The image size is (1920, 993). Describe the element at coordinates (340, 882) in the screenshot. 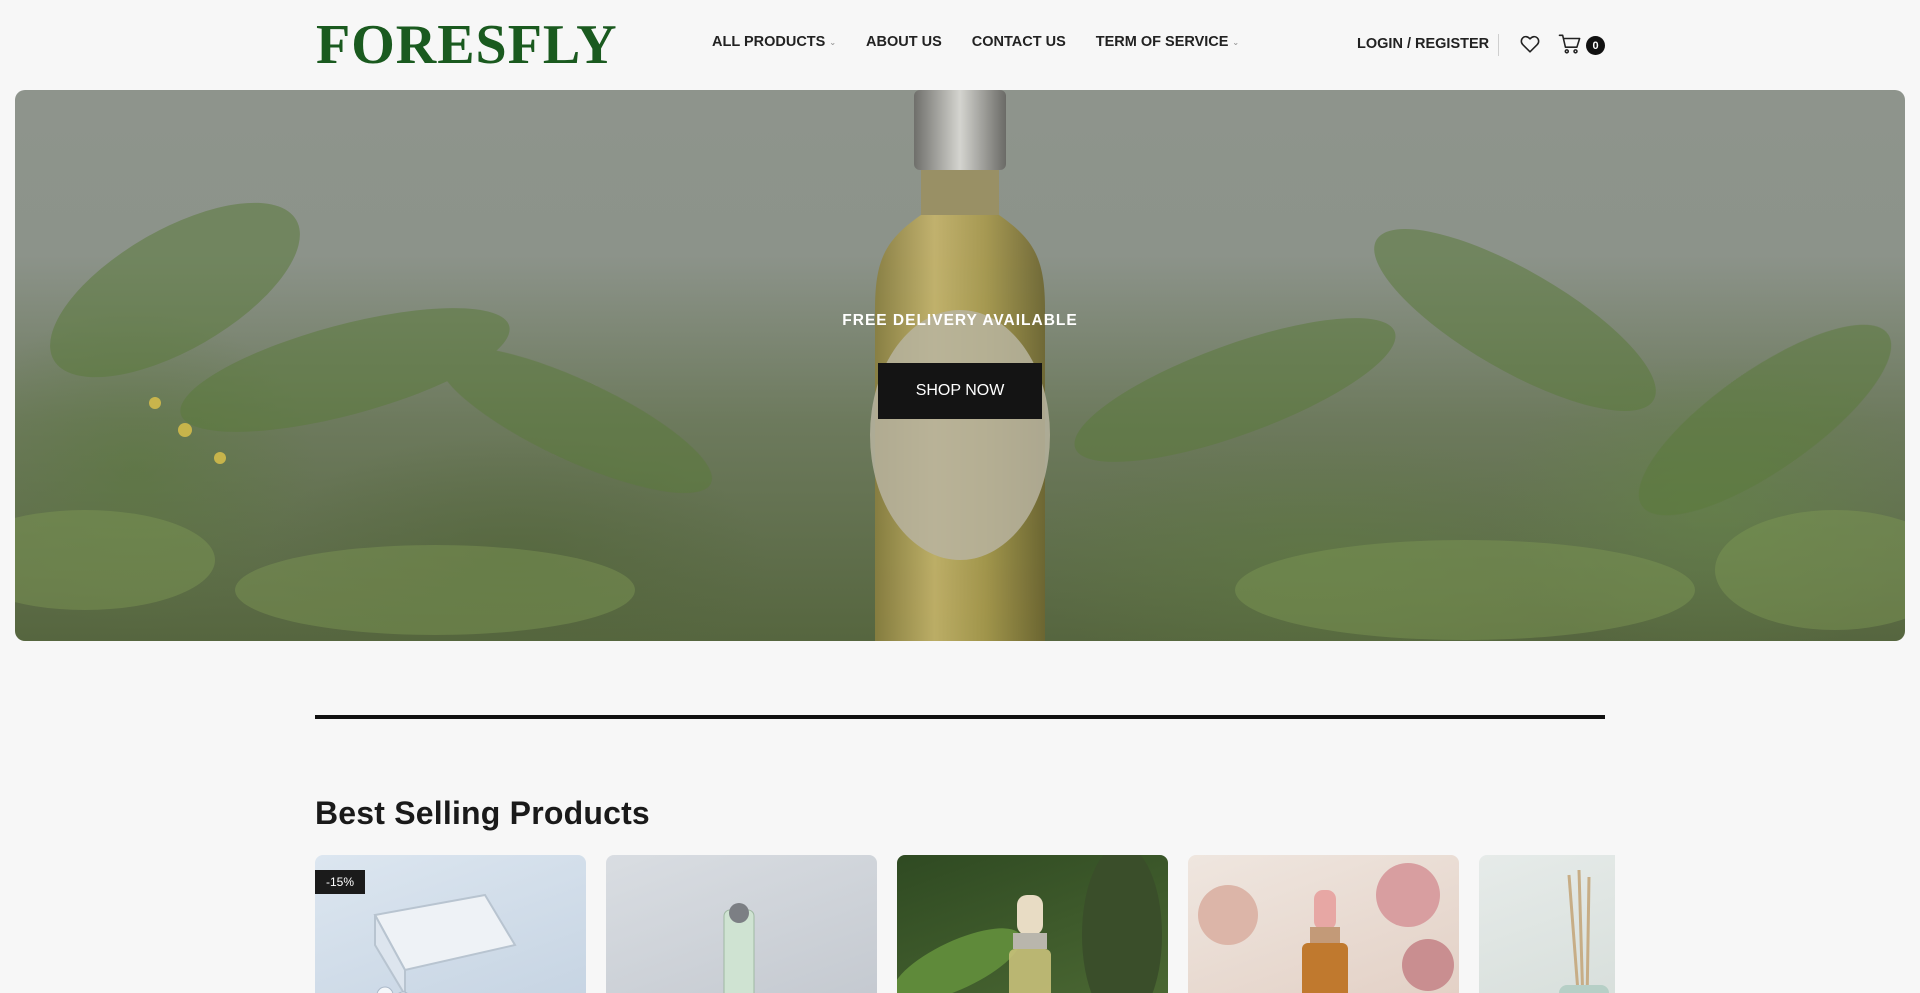

I see `discount-badge: -15%` at that location.